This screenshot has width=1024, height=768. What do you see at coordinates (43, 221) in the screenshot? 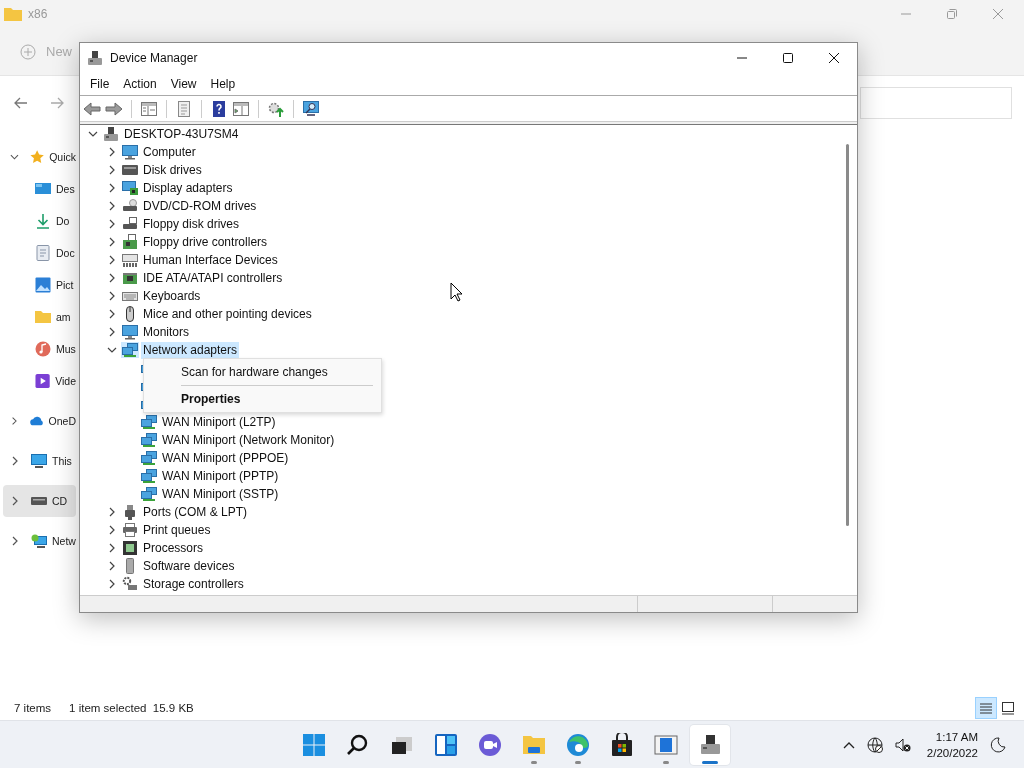
I see `download-icon` at bounding box center [43, 221].